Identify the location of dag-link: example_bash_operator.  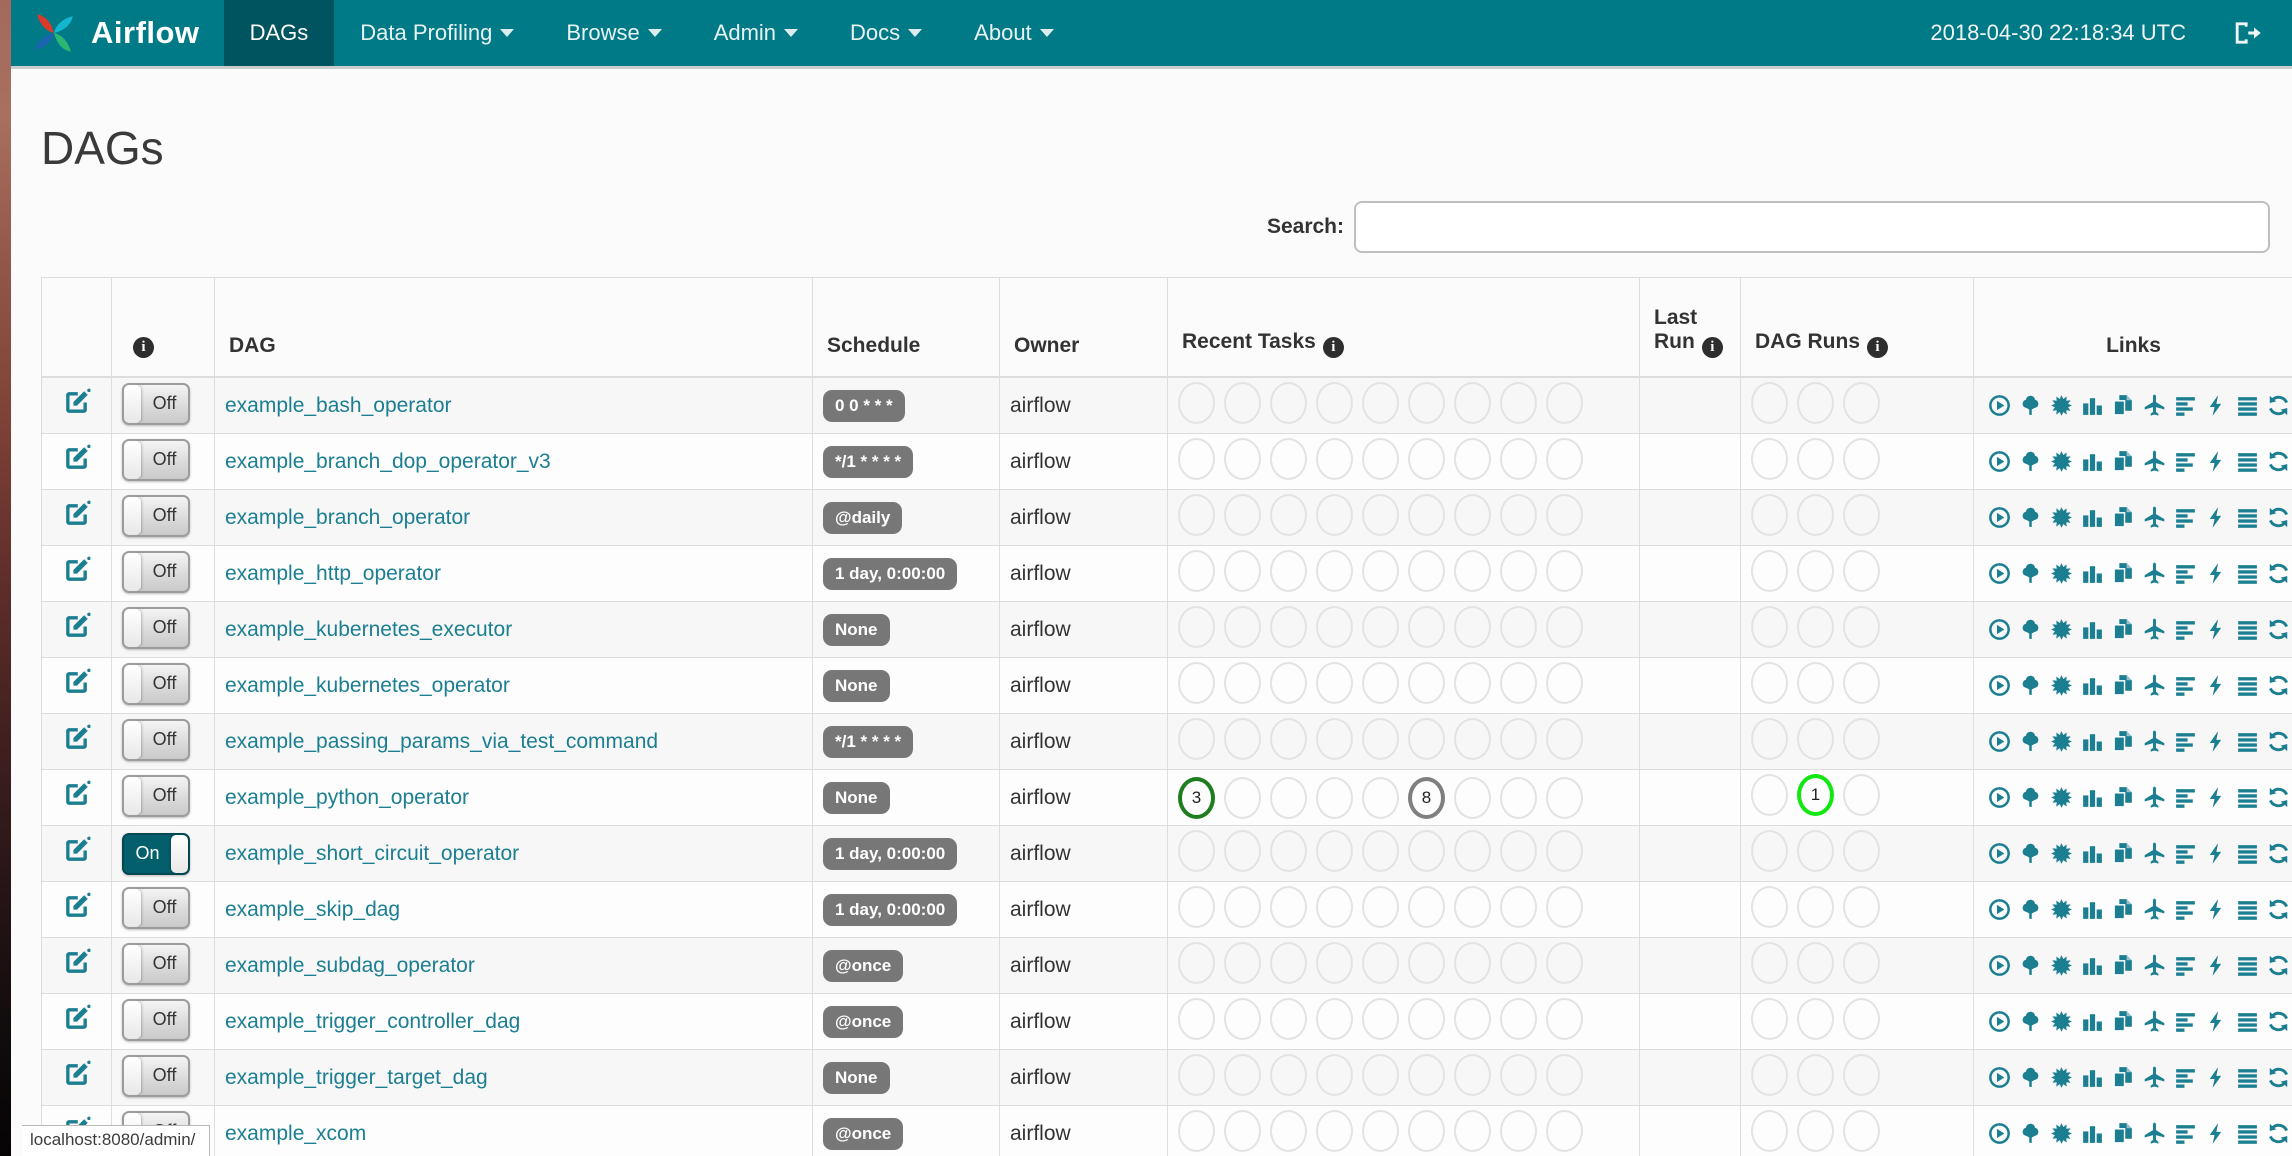
(338, 405).